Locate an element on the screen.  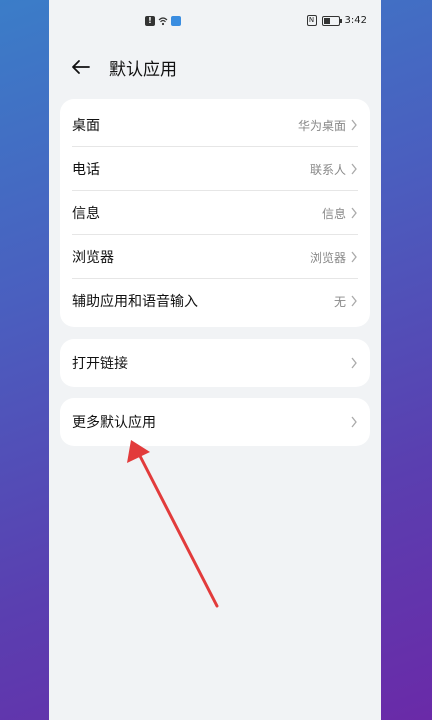
setting-row-more-default-apps: 更多默认应用 is located at coordinates (215, 422).